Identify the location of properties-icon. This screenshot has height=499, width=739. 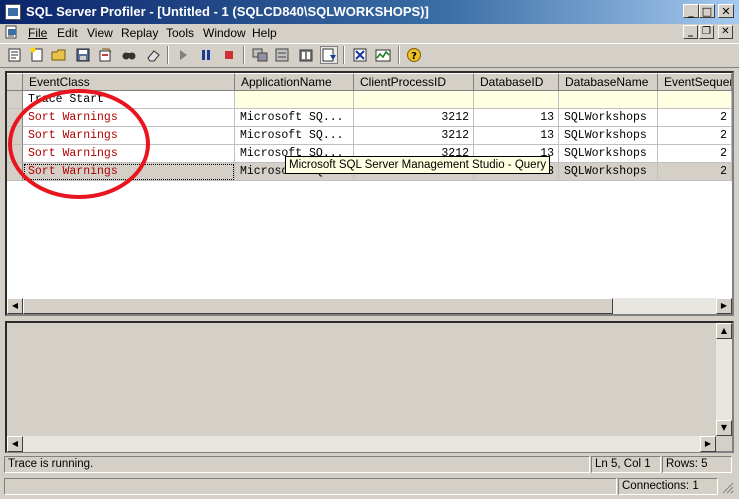
(15, 55).